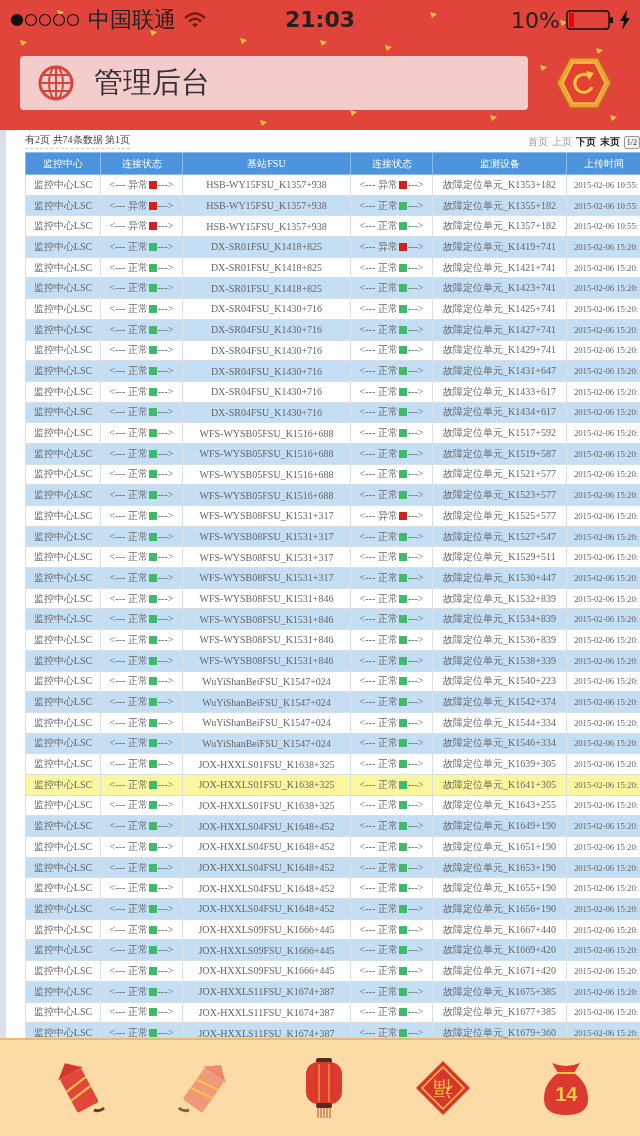  Describe the element at coordinates (332, 743) in the screenshot. I see `table-row: 监控中心LSC <--- 正常 ---> WuYiShanBeiFSU_K1547+024 <--- 正常 ---> 故障定位单元_K1546+334 2015-02-06 15:20:` at that location.